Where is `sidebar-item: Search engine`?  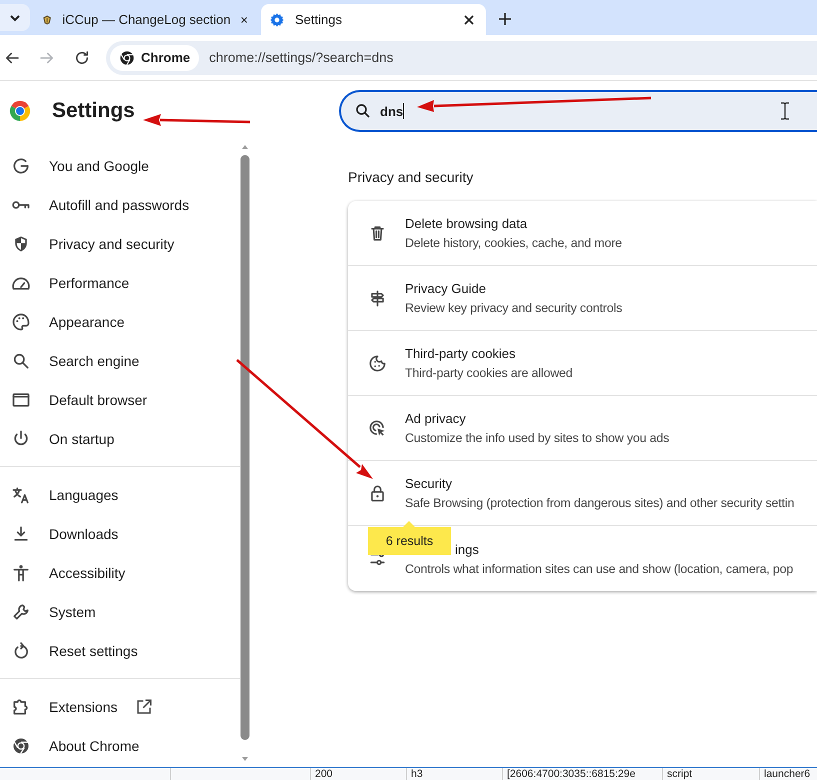 sidebar-item: Search engine is located at coordinates (120, 360).